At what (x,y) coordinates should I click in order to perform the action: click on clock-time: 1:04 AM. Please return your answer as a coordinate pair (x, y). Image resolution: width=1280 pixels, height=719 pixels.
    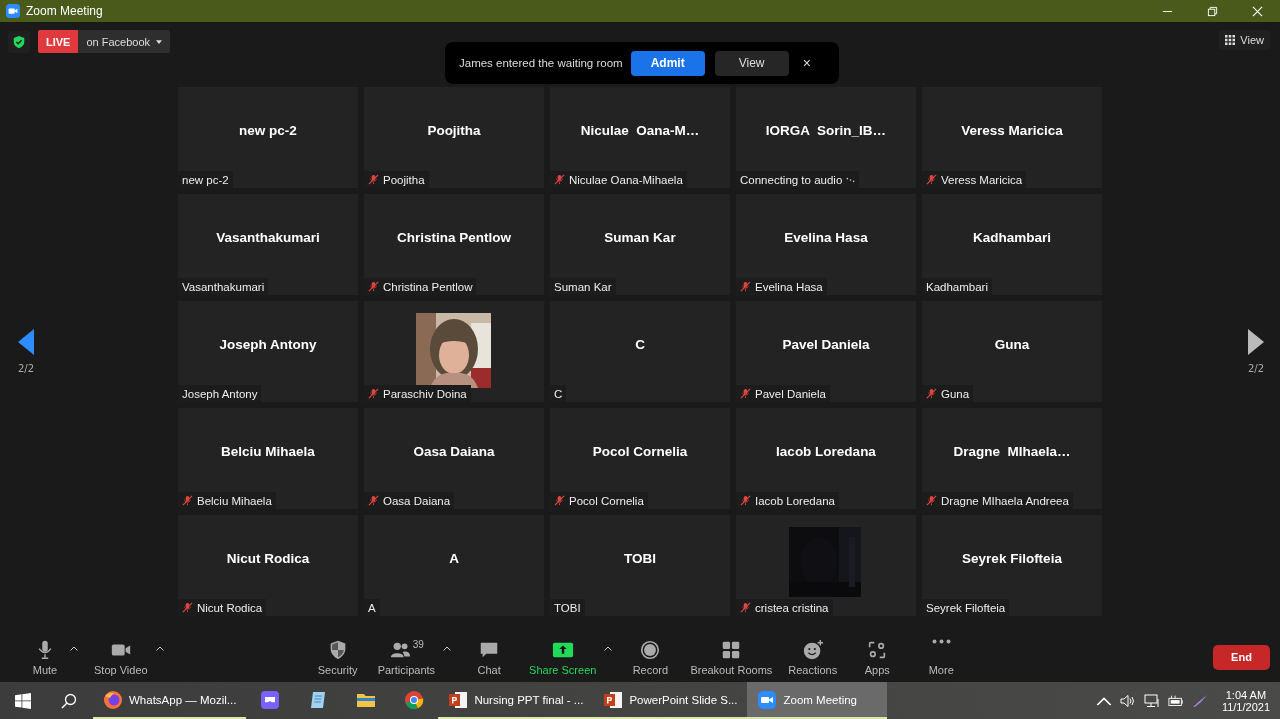
    Looking at the image, I should click on (1246, 694).